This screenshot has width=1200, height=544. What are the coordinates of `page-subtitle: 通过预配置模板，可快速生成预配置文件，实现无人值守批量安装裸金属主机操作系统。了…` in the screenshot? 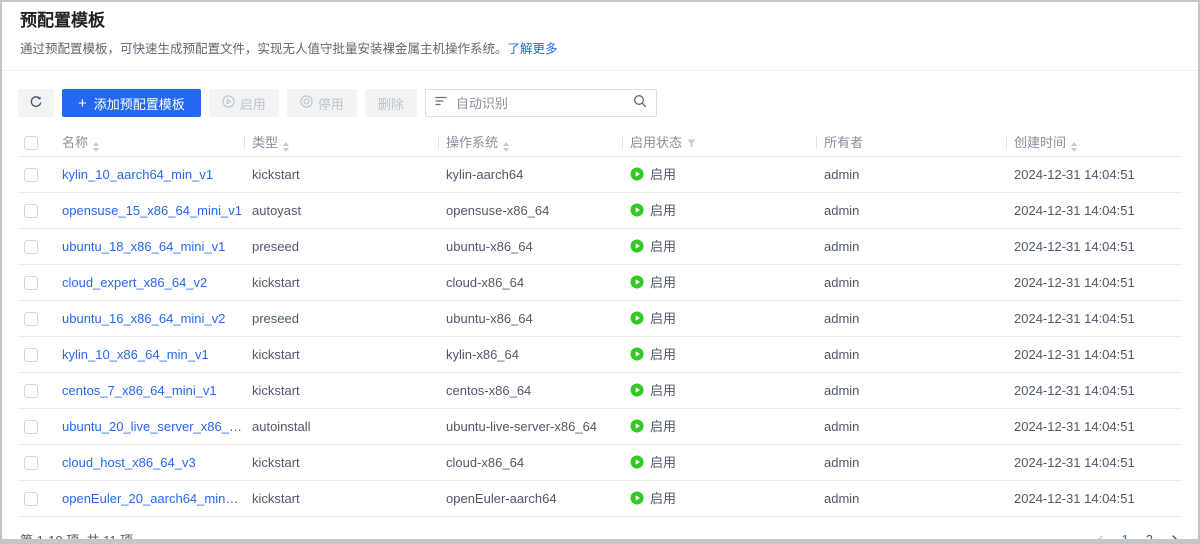 It's located at (599, 55).